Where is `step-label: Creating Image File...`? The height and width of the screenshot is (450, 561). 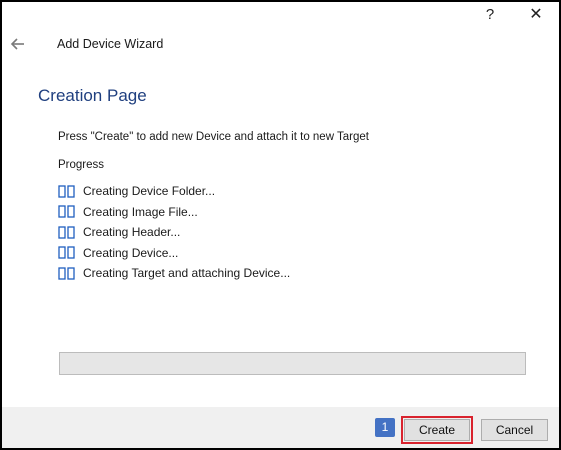 step-label: Creating Image File... is located at coordinates (140, 211).